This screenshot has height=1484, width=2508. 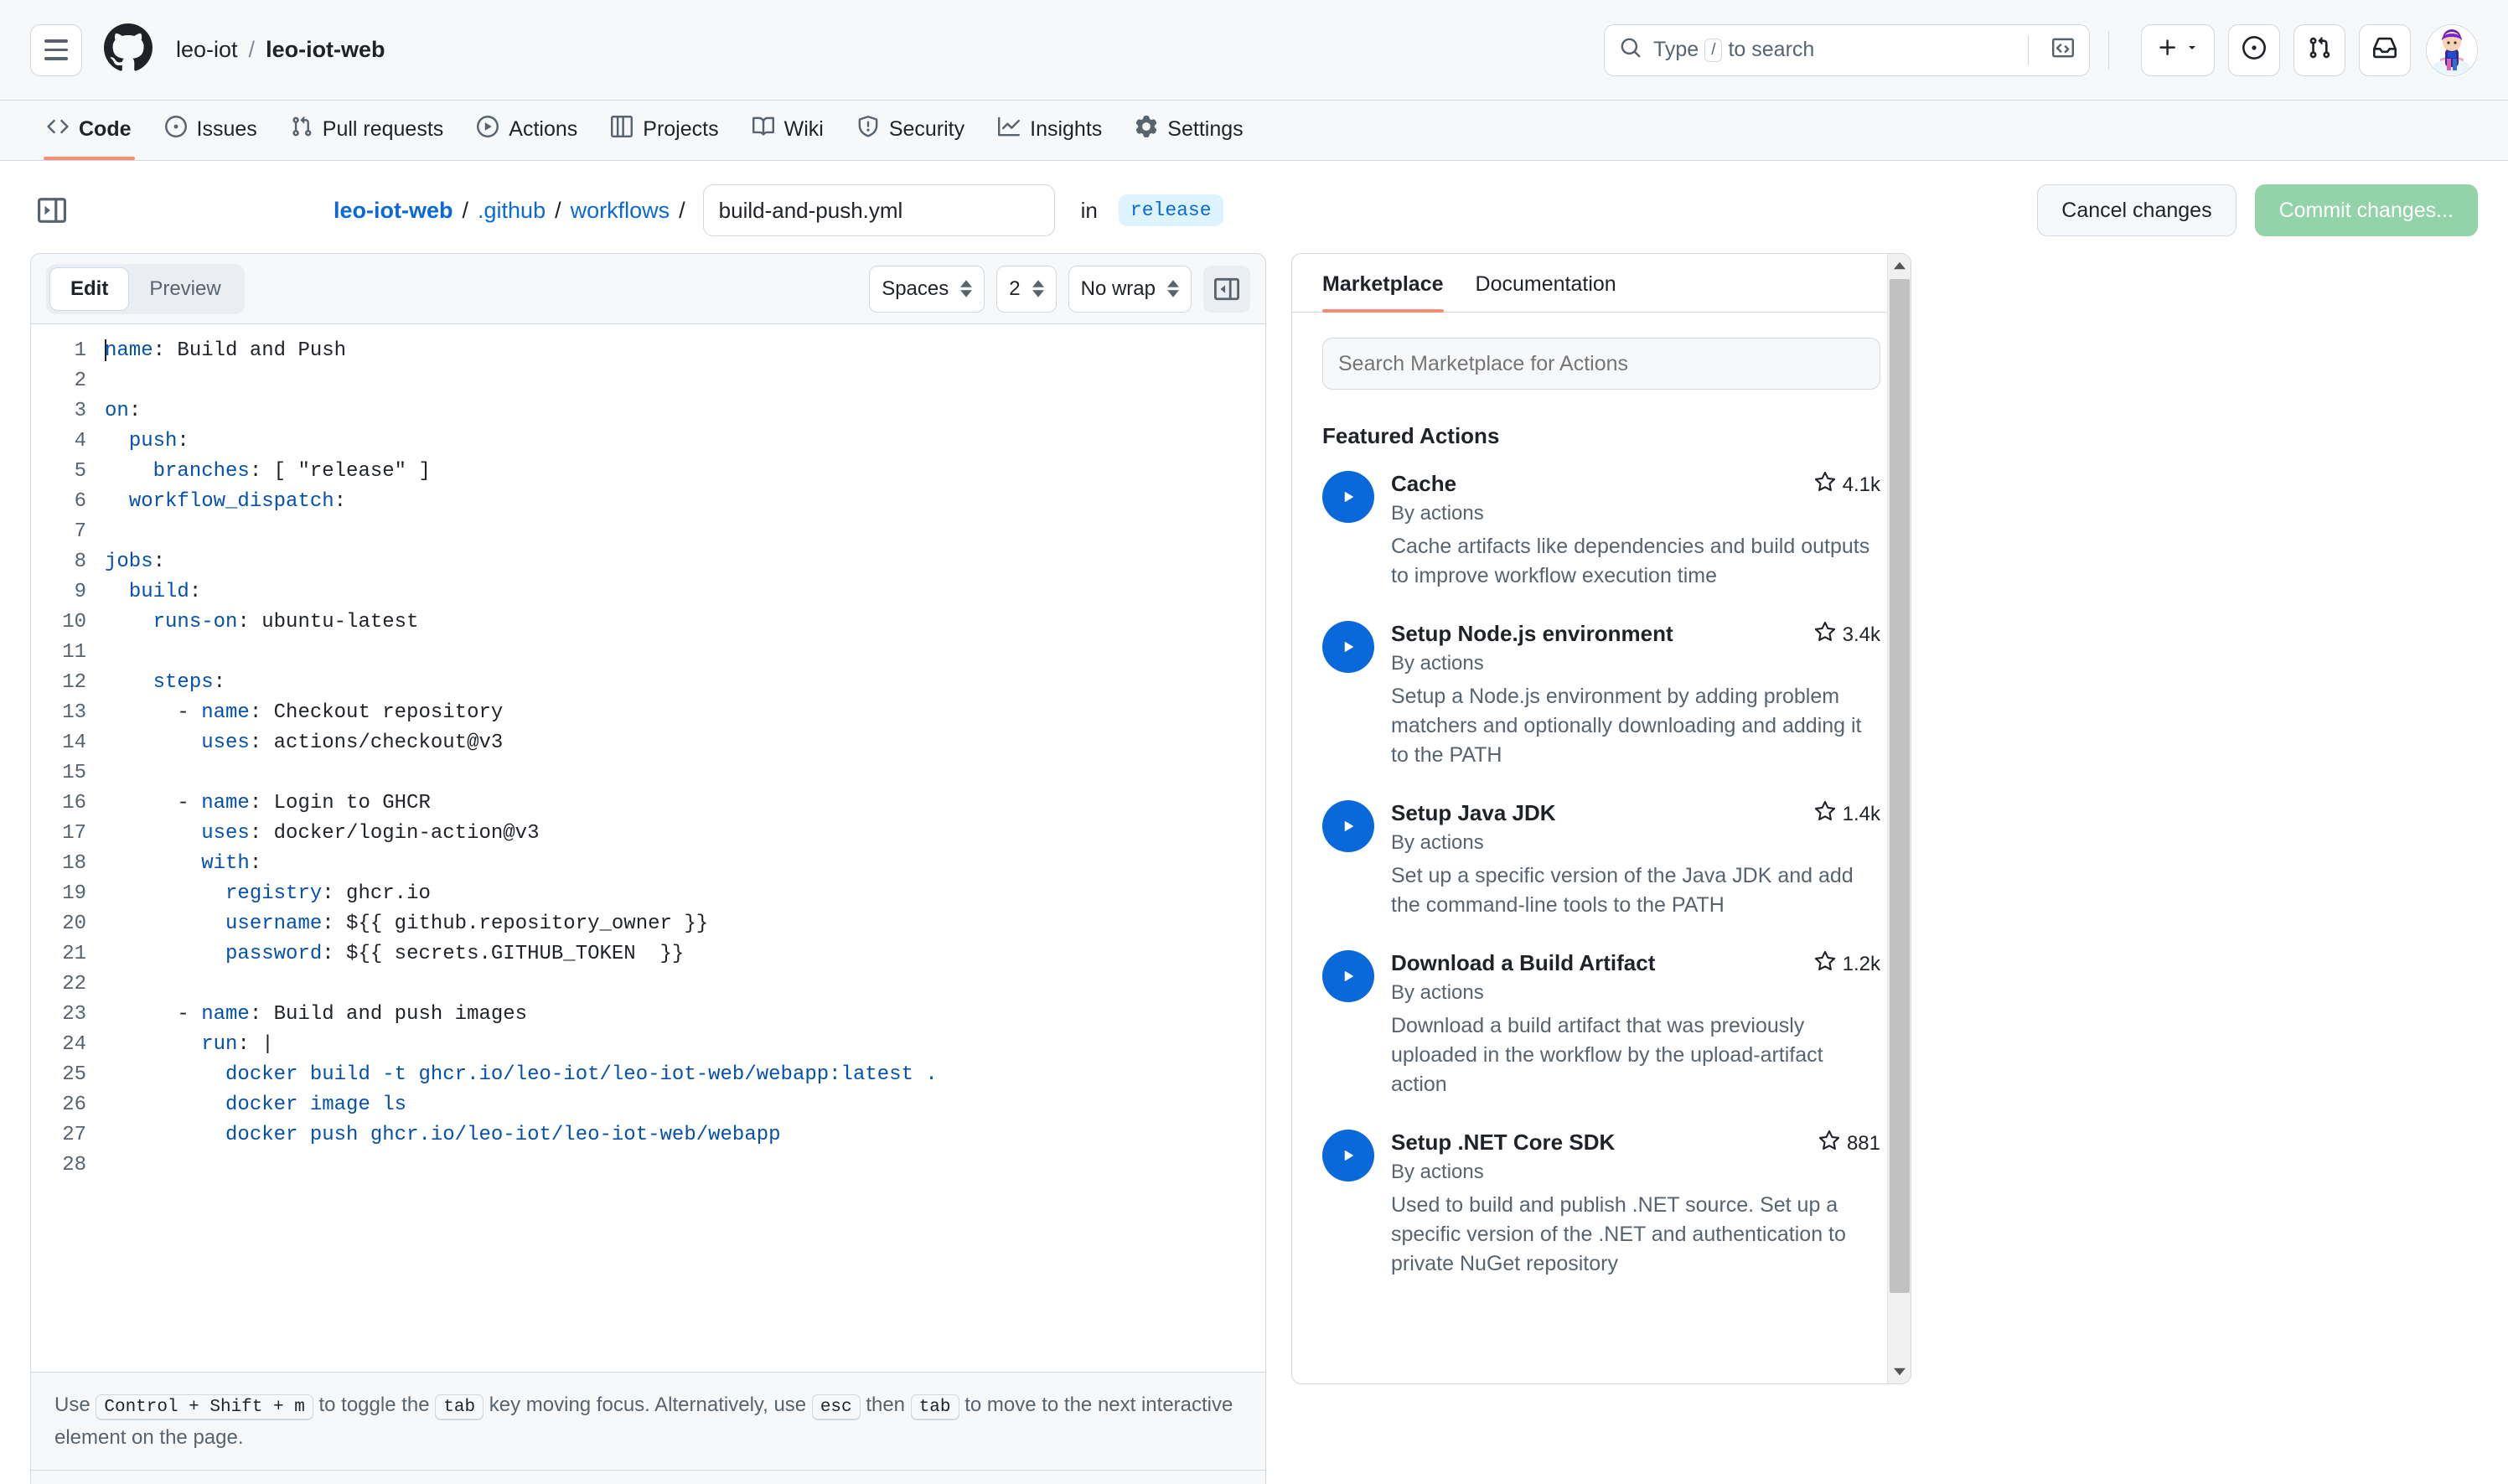 I want to click on nav-tab-actions: Actions, so click(x=527, y=138).